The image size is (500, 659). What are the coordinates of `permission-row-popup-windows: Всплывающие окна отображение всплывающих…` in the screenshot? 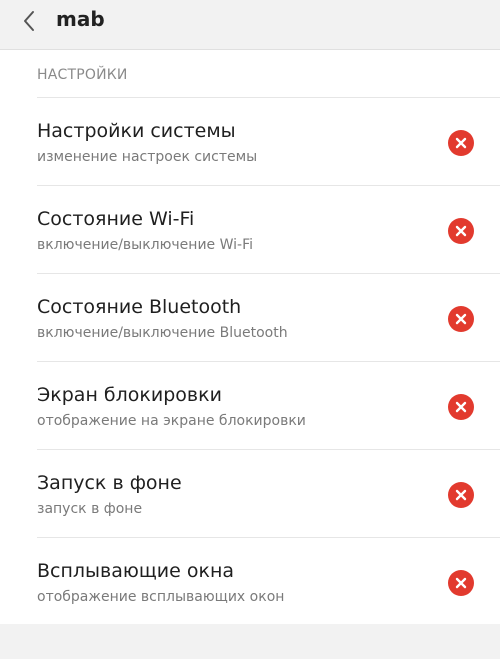 It's located at (268, 582).